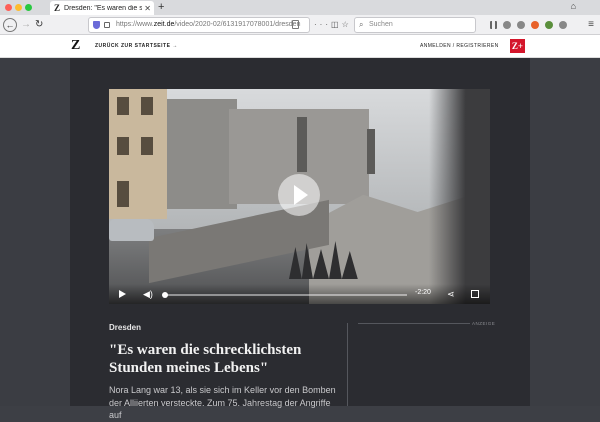 The height and width of the screenshot is (422, 600). I want to click on close-window-button, so click(8, 7).